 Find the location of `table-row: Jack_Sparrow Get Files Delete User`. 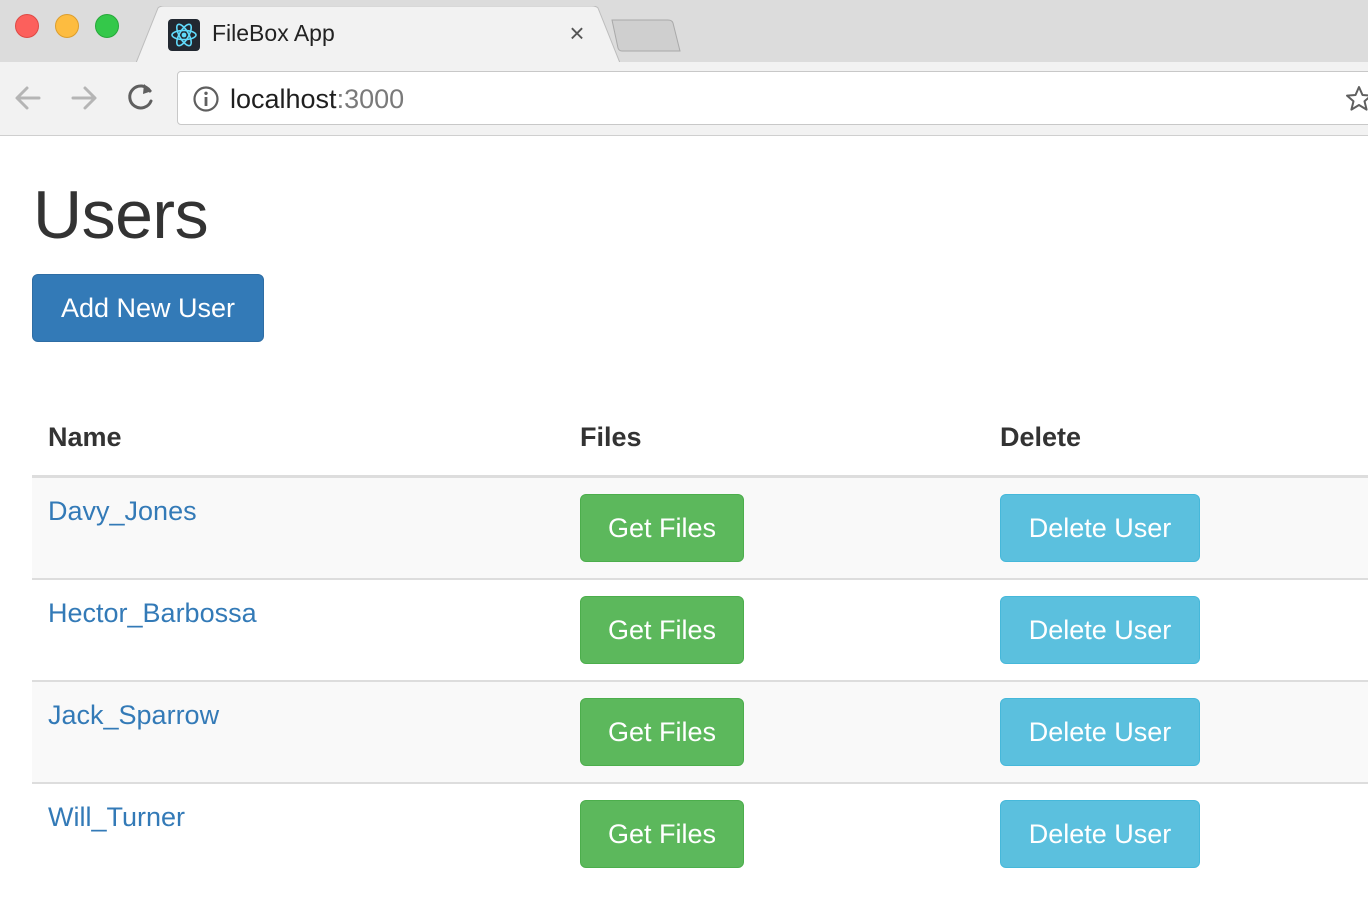

table-row: Jack_Sparrow Get Files Delete User is located at coordinates (700, 733).